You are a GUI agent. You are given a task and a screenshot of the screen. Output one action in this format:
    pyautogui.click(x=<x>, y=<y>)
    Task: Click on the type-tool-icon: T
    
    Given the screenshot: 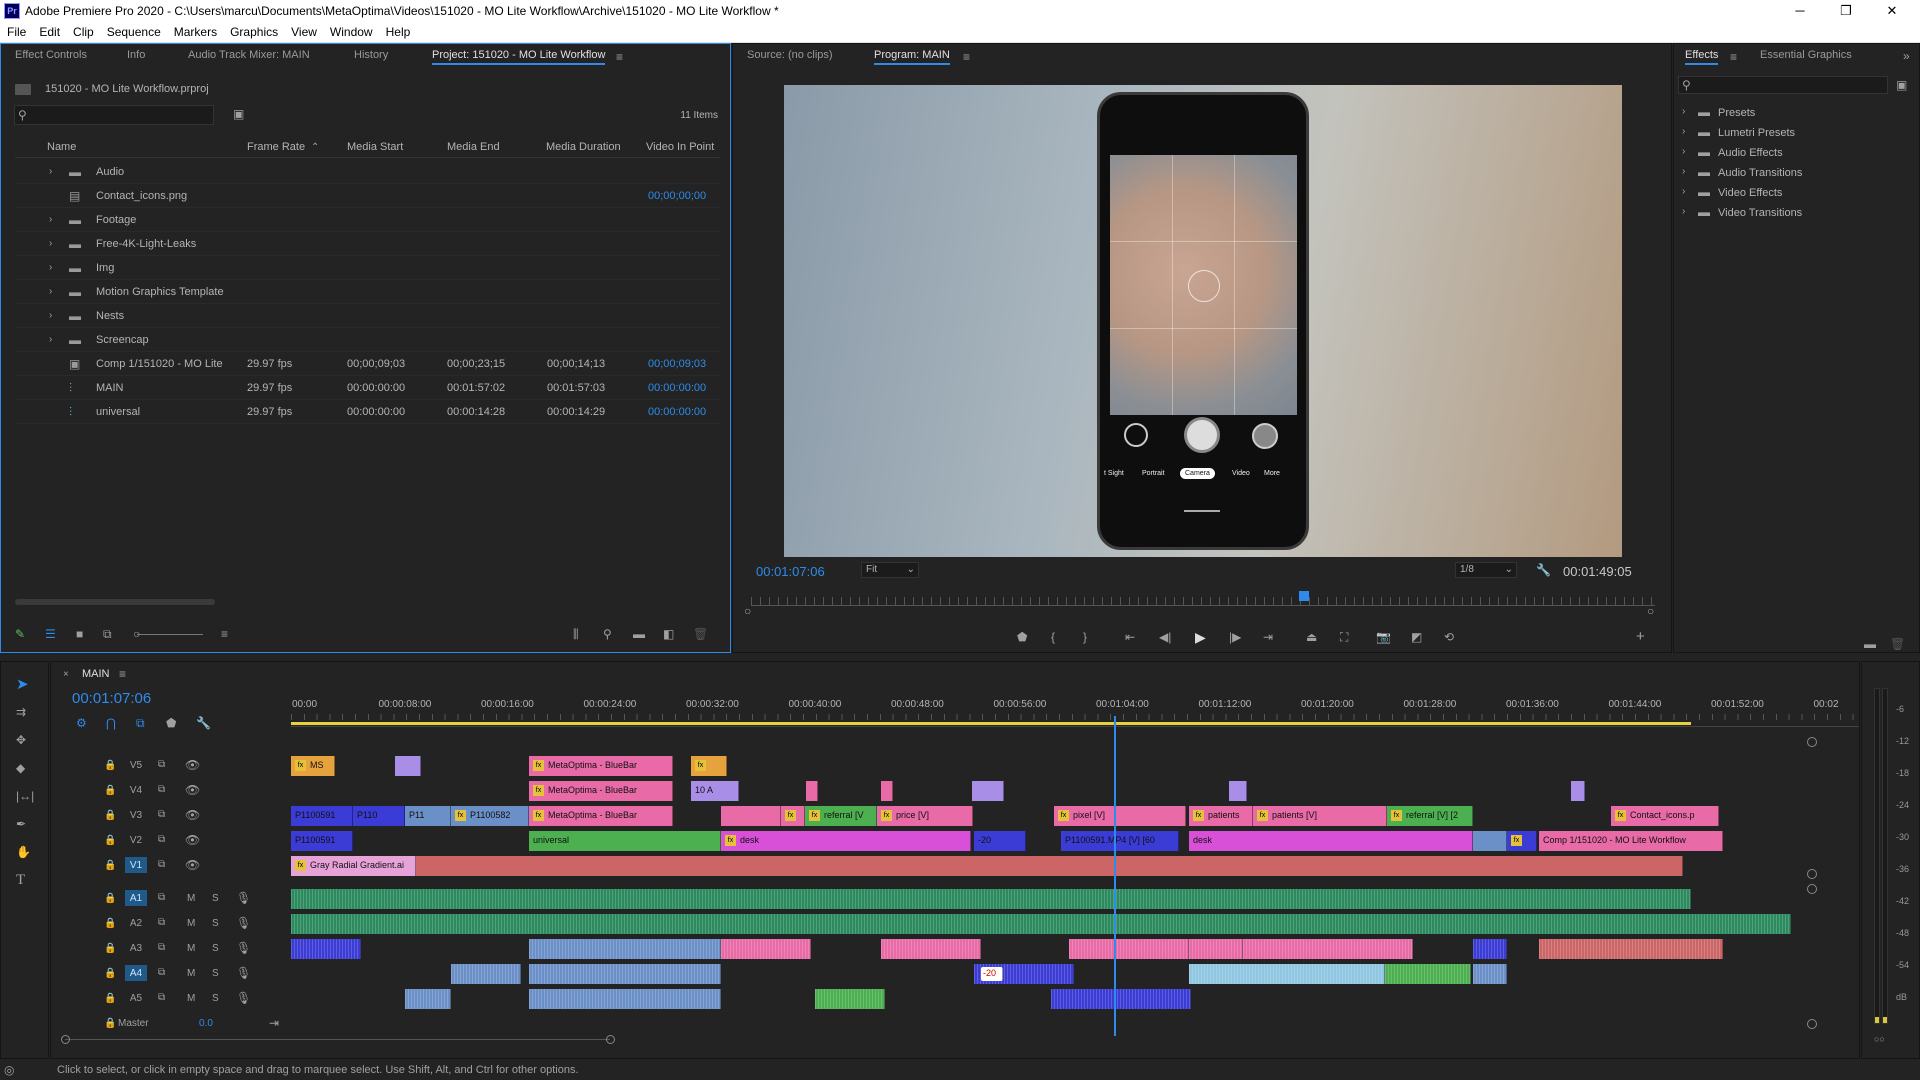 What is the action you would take?
    pyautogui.click(x=20, y=880)
    